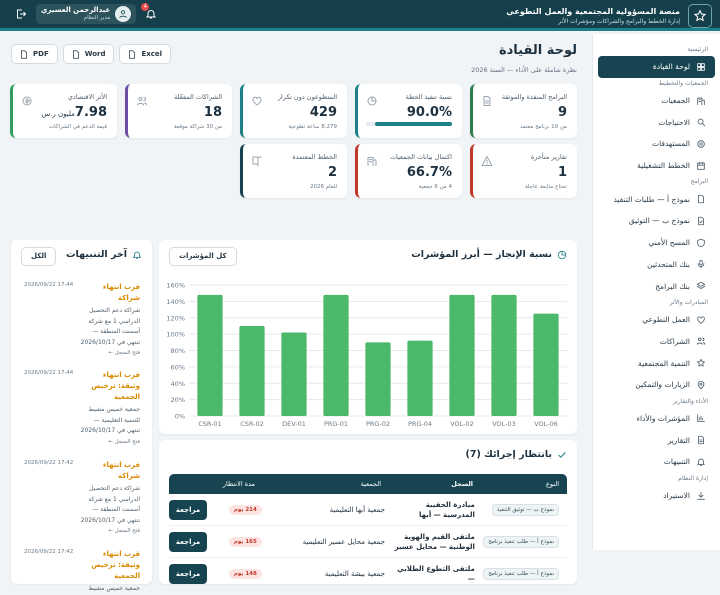 The image size is (720, 595). I want to click on sidebar-item: المسح الأمني, so click(656, 243).